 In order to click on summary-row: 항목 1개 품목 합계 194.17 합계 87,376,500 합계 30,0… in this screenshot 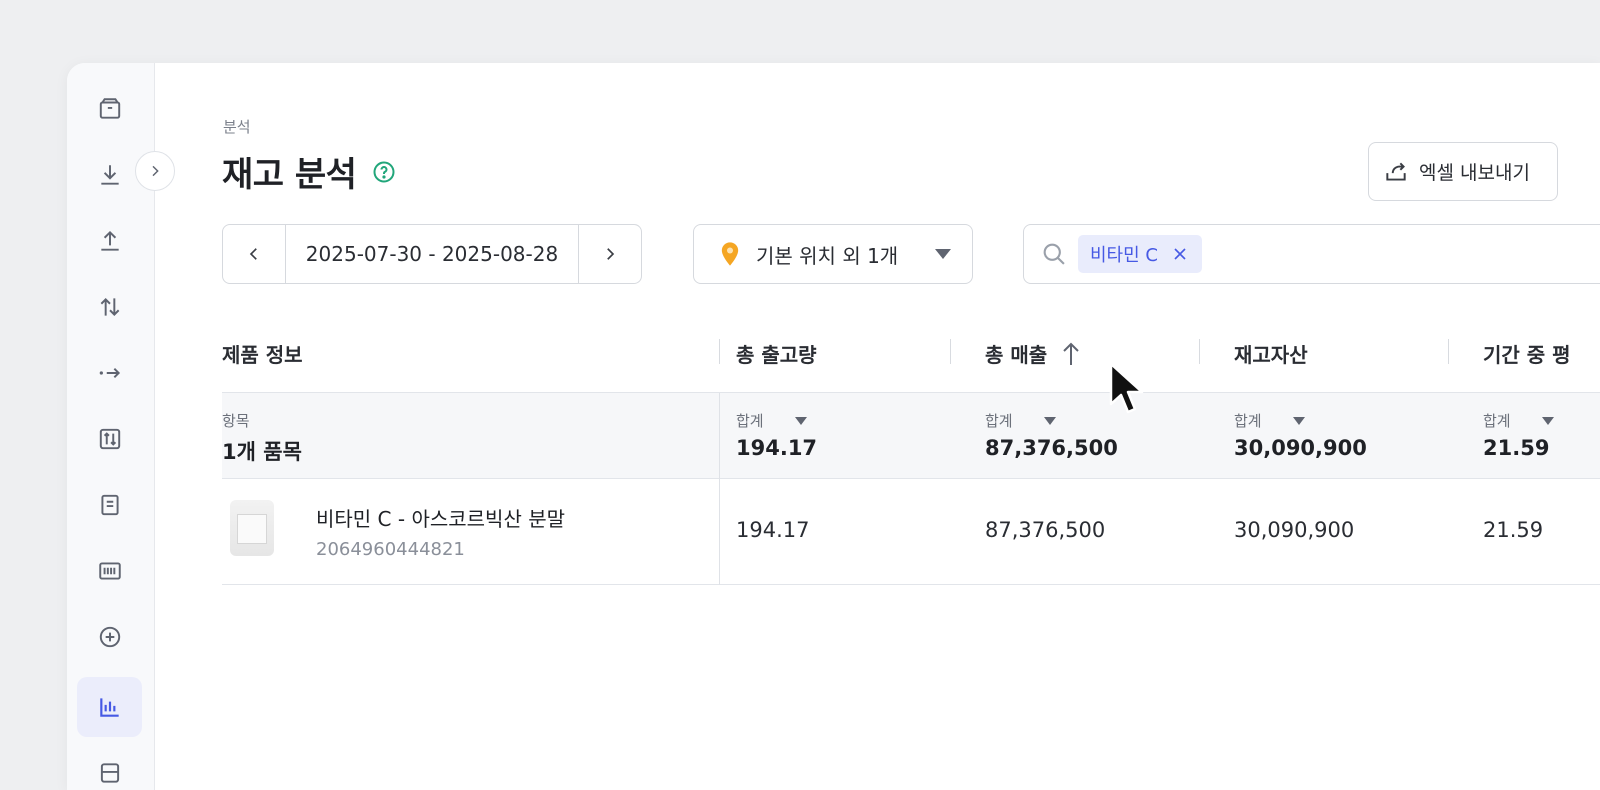, I will do `click(911, 436)`.